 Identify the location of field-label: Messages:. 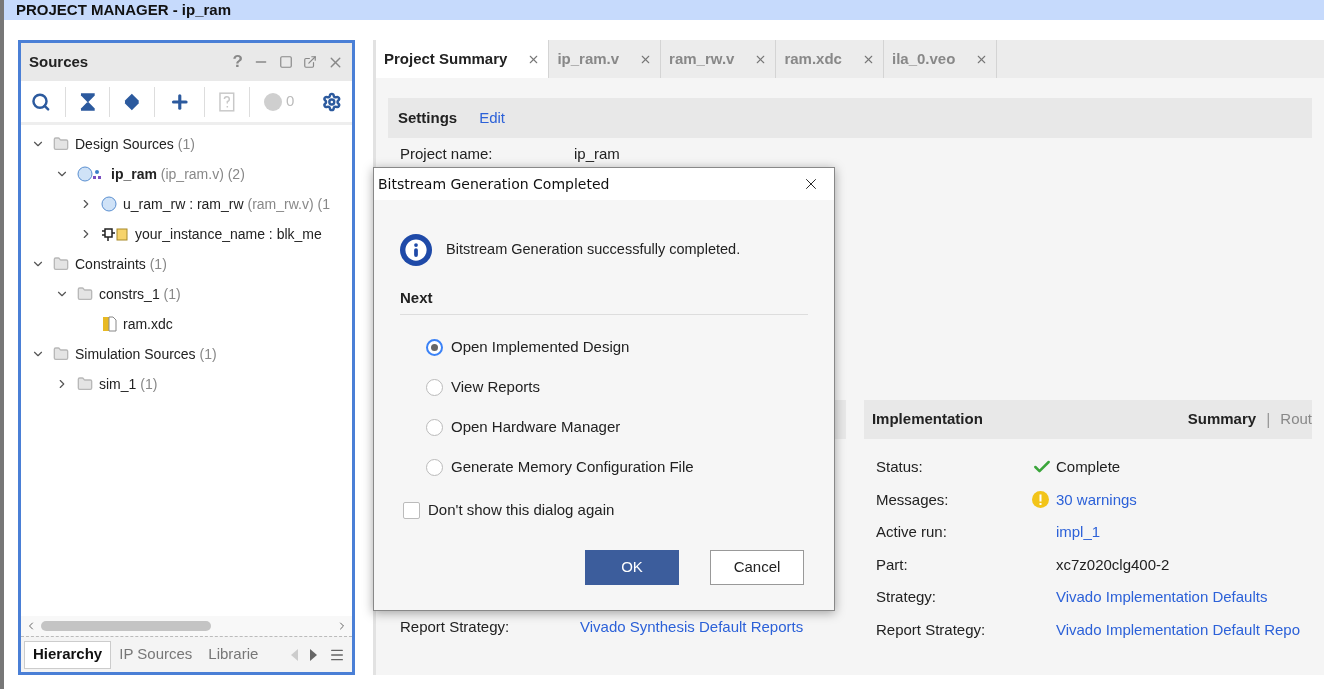
(912, 499).